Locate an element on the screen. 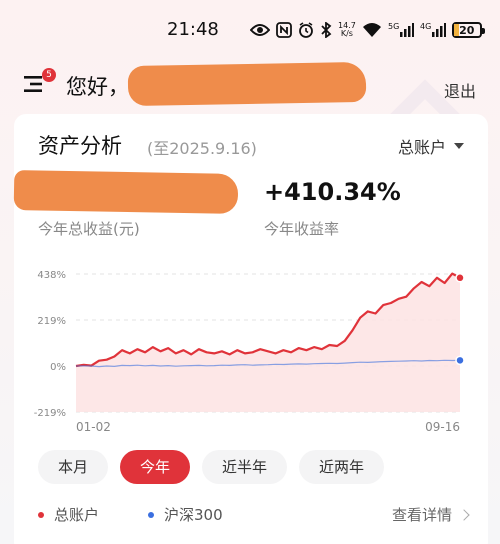 This screenshot has width=500, height=544. return-rate-label: 今年收益率 is located at coordinates (302, 229).